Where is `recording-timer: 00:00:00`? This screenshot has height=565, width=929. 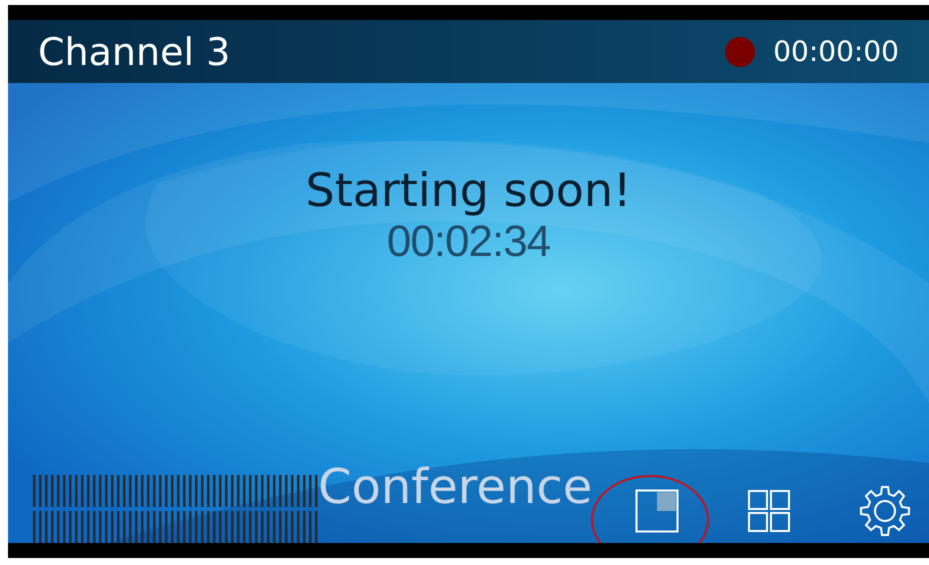 recording-timer: 00:00:00 is located at coordinates (836, 51).